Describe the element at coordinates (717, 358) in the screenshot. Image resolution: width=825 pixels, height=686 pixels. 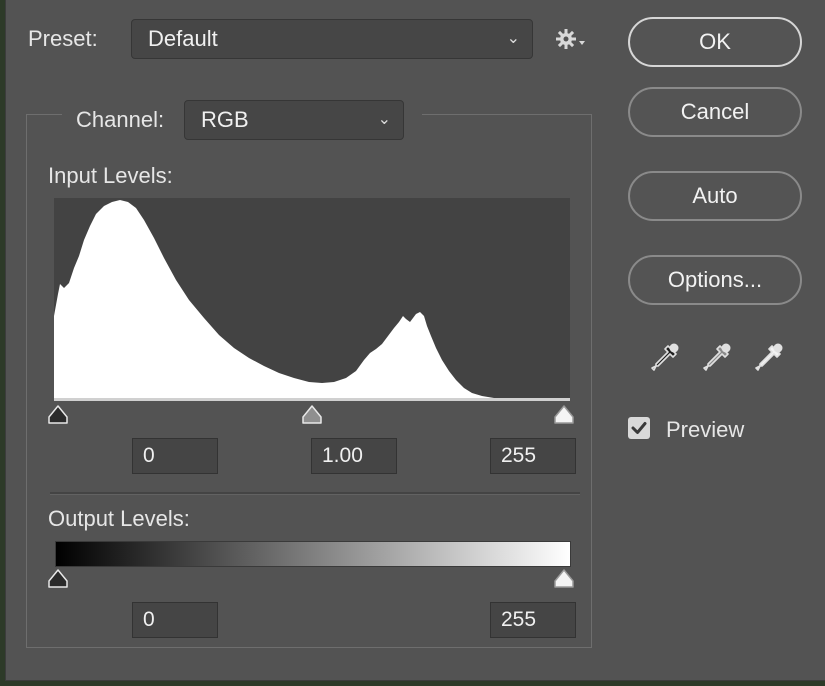
I see `eyedropper-gray-icon` at that location.